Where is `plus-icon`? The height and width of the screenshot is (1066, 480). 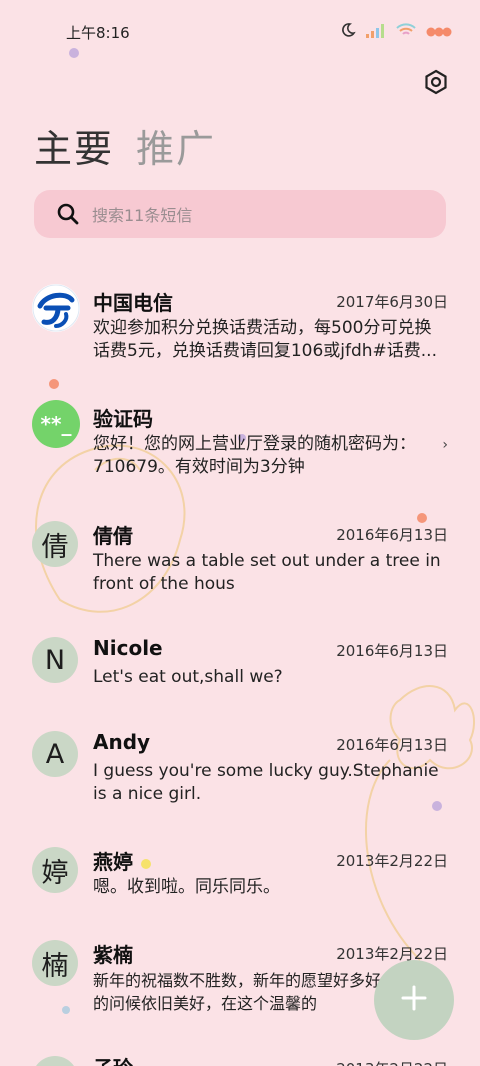
plus-icon is located at coordinates (414, 1000).